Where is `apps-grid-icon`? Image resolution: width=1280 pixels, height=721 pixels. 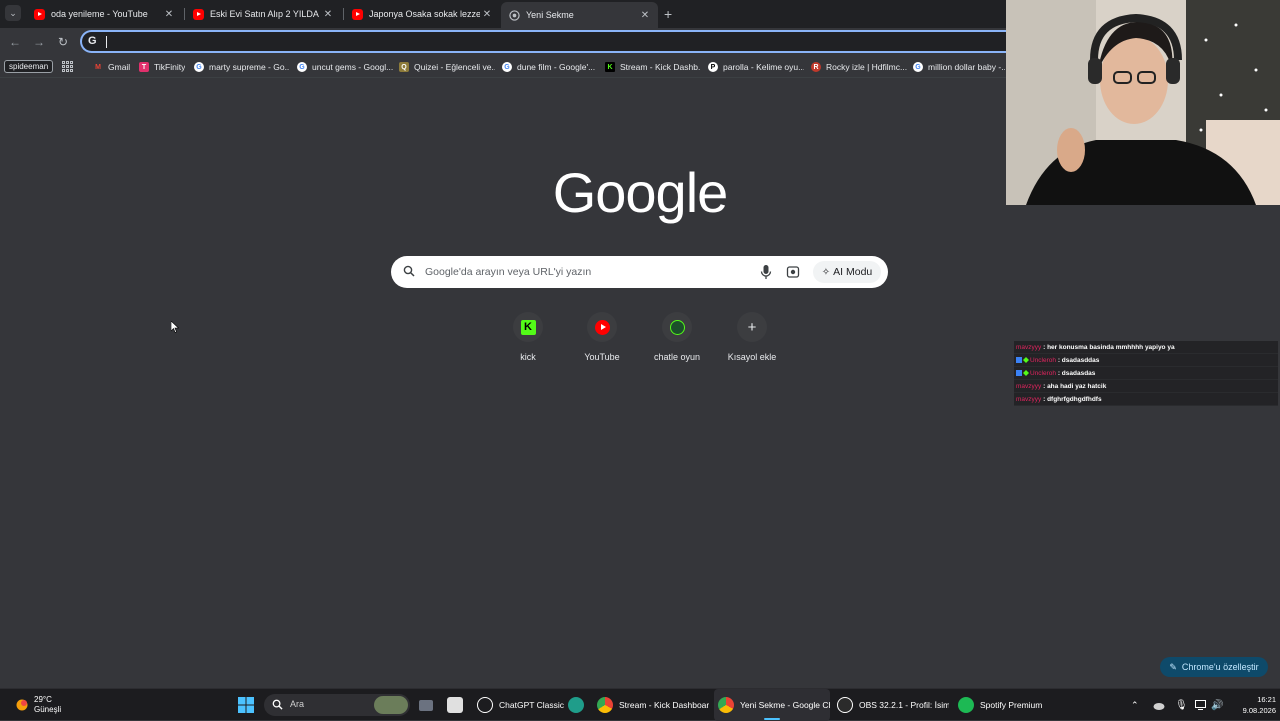
apps-grid-icon is located at coordinates (67, 66).